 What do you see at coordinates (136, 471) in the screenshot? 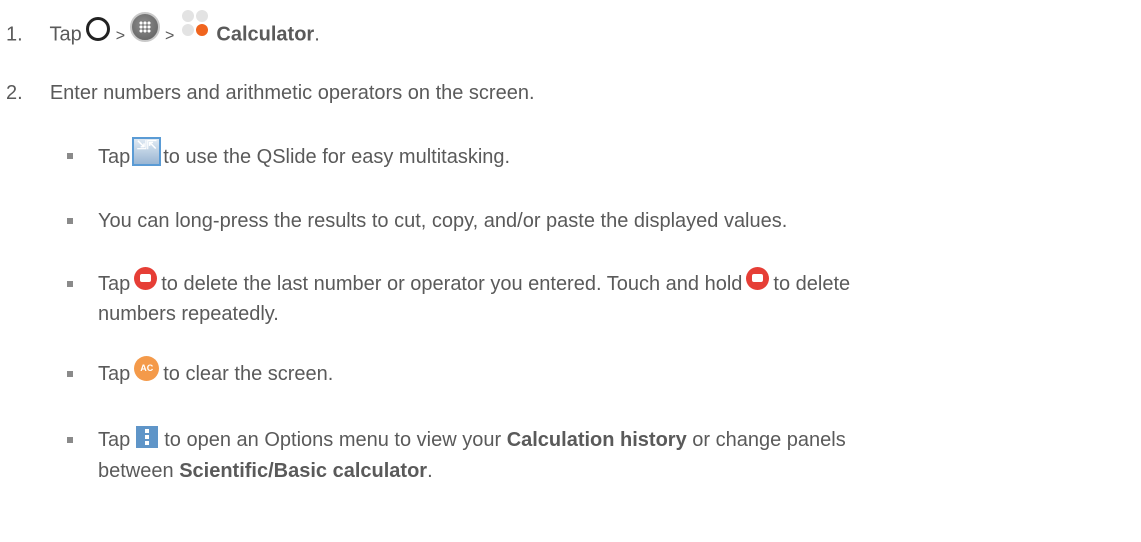
I see `bullet-text: between` at bounding box center [136, 471].